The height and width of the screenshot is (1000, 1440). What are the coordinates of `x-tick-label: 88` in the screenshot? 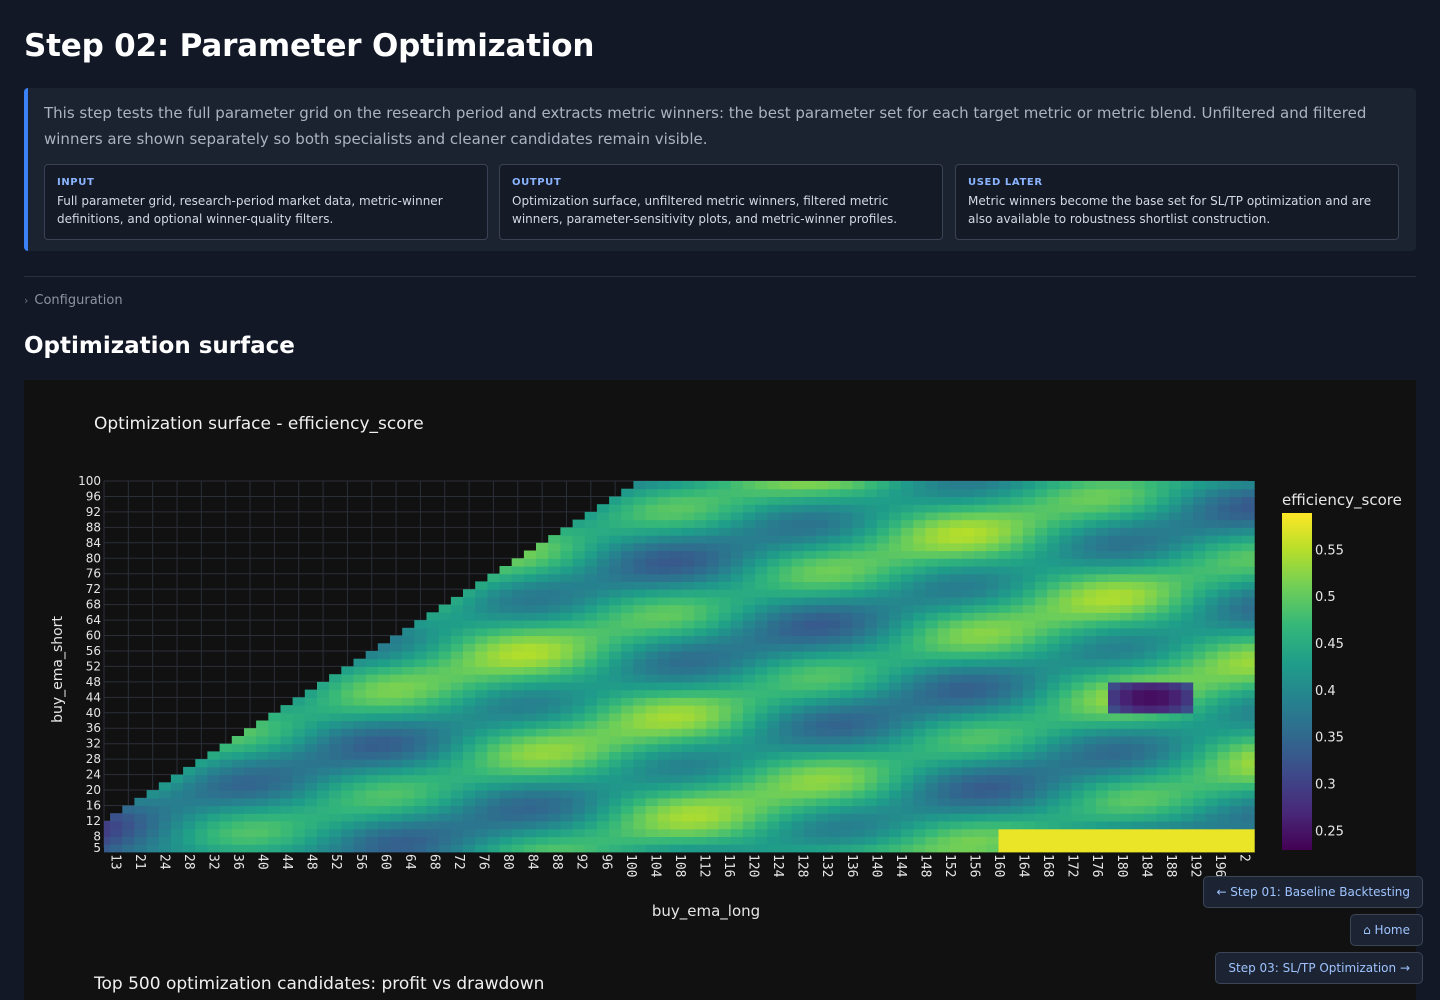 It's located at (556, 862).